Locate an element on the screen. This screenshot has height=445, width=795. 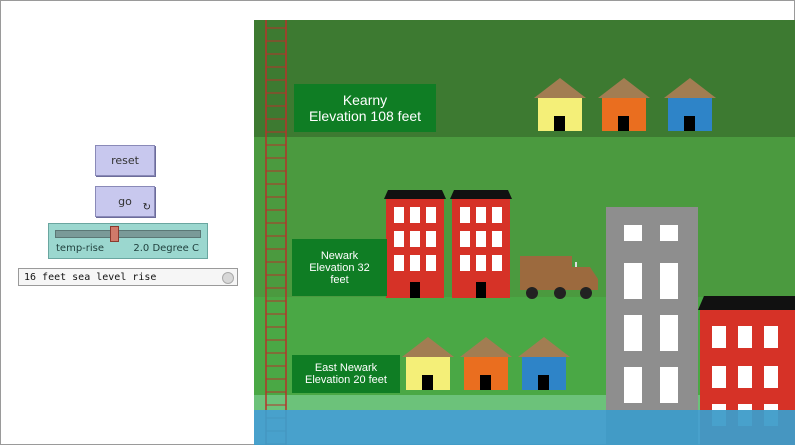
east-newark-label: East Newark Elevation 20 feet is located at coordinates (346, 374).